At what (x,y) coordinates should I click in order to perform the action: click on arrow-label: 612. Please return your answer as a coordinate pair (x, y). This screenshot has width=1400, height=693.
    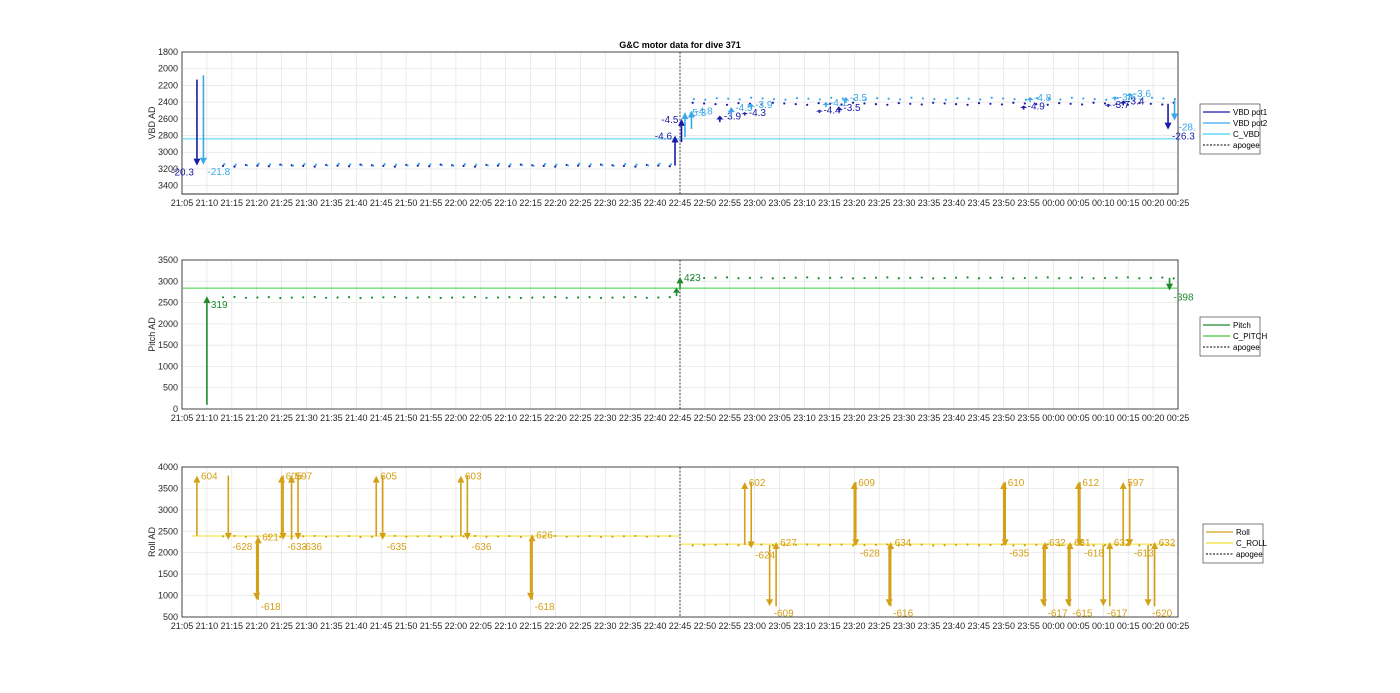
    Looking at the image, I should click on (1090, 483).